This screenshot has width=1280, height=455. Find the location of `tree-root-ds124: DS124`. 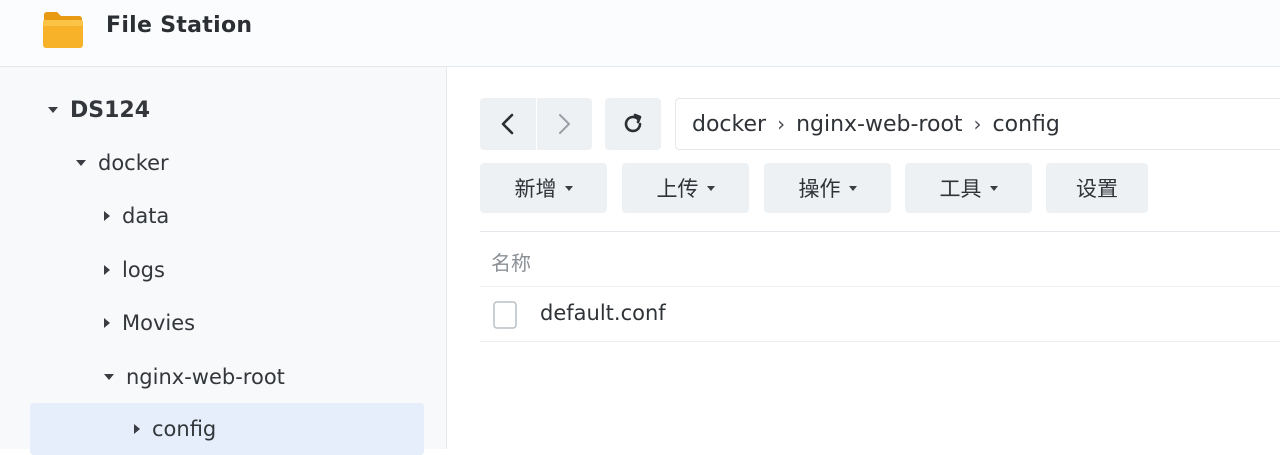

tree-root-ds124: DS124 is located at coordinates (99, 110).